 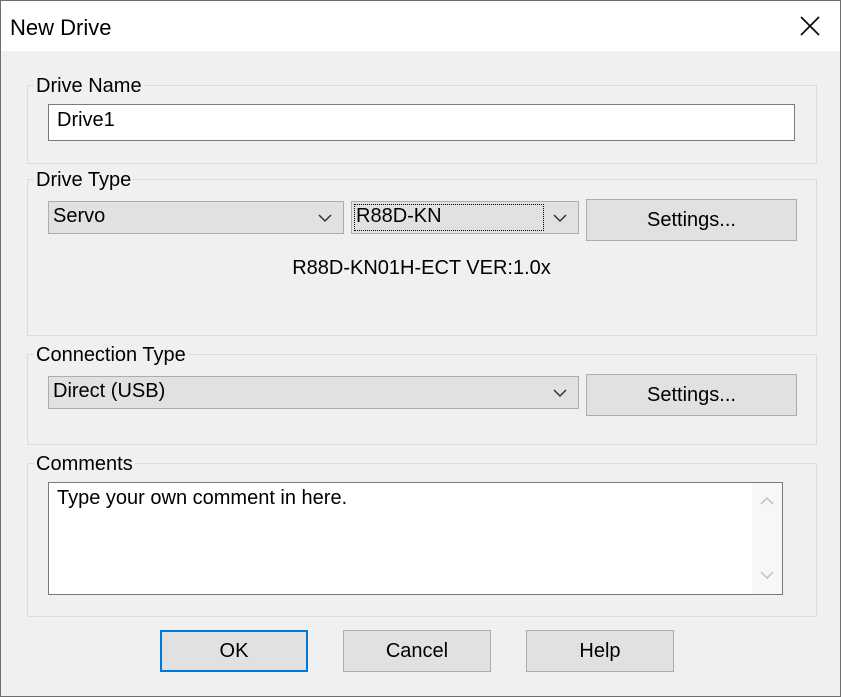 I want to click on help-button: Help, so click(x=600, y=651).